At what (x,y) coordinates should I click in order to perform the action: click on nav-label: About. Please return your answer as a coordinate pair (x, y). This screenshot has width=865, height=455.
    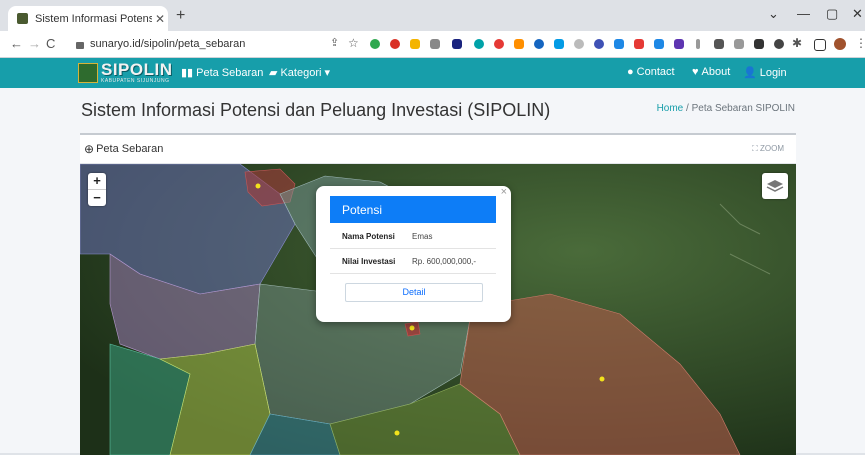
    Looking at the image, I should click on (716, 72).